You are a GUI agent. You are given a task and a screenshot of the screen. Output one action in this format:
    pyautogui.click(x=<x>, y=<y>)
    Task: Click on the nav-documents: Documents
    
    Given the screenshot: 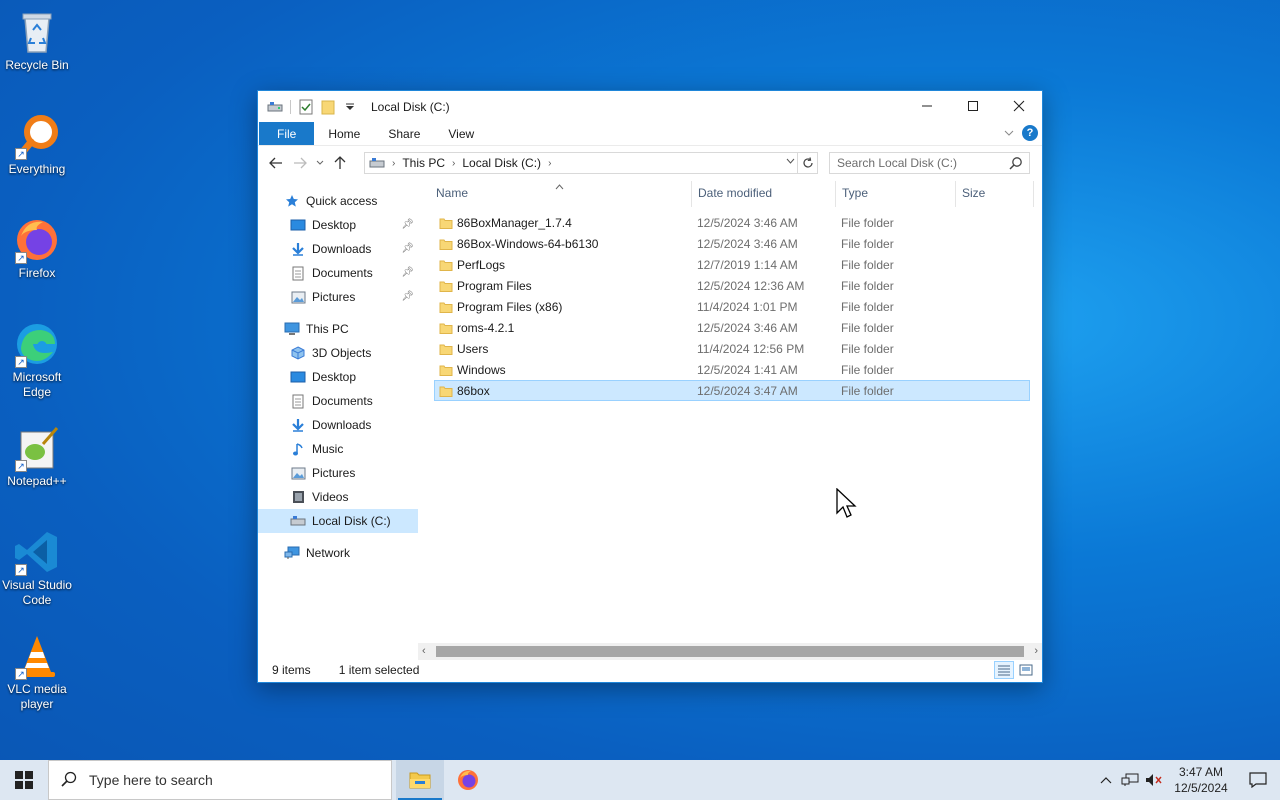 What is the action you would take?
    pyautogui.click(x=338, y=401)
    